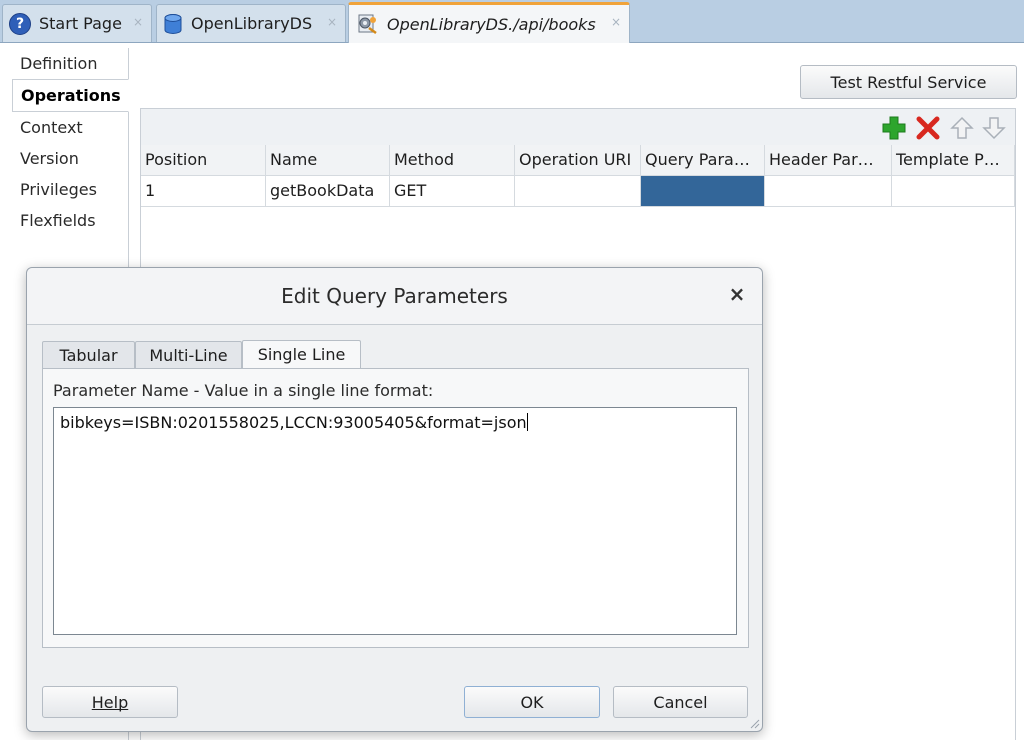  Describe the element at coordinates (70, 63) in the screenshot. I see `nav-item-definition: Definition` at that location.